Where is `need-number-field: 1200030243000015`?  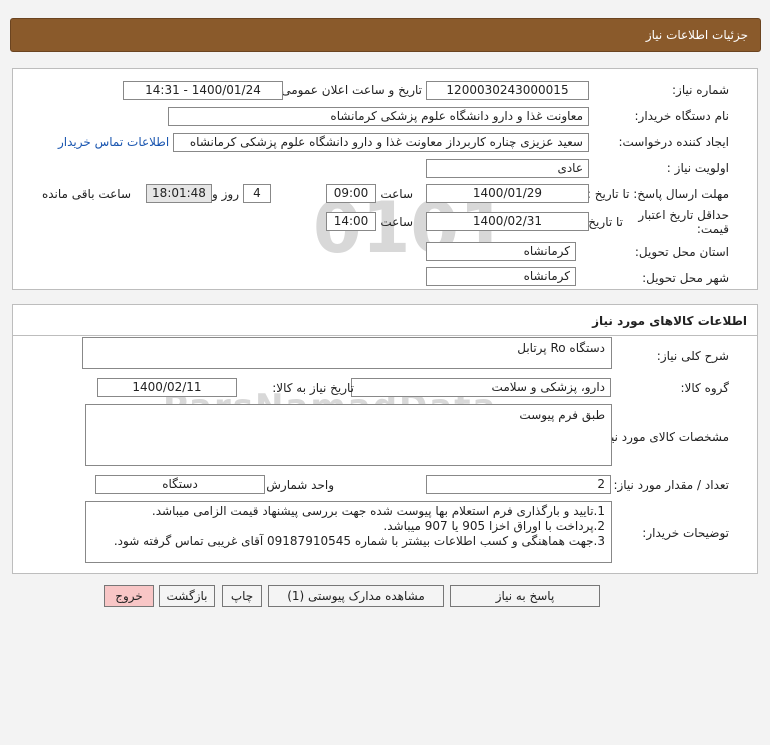
need-number-field: 1200030243000015 is located at coordinates (507, 90).